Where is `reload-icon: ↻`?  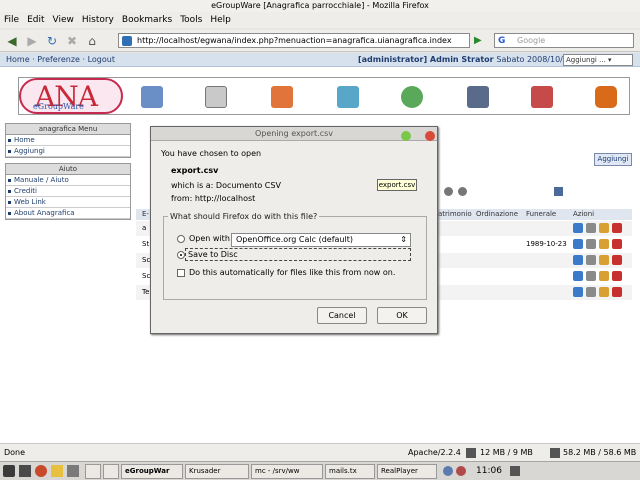 reload-icon: ↻ is located at coordinates (52, 41).